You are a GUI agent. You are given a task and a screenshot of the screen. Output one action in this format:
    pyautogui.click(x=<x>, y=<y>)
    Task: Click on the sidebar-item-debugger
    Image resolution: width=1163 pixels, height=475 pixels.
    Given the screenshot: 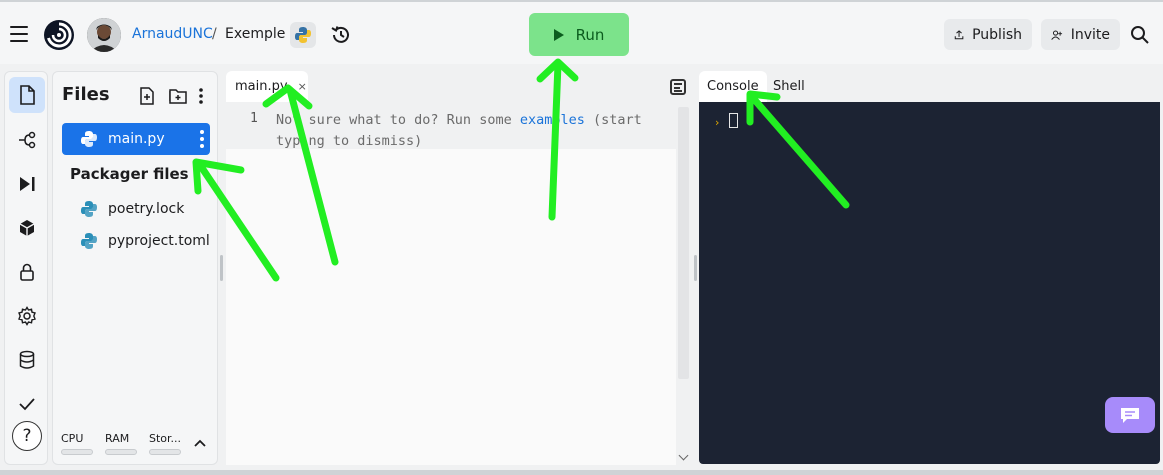 What is the action you would take?
    pyautogui.click(x=27, y=184)
    